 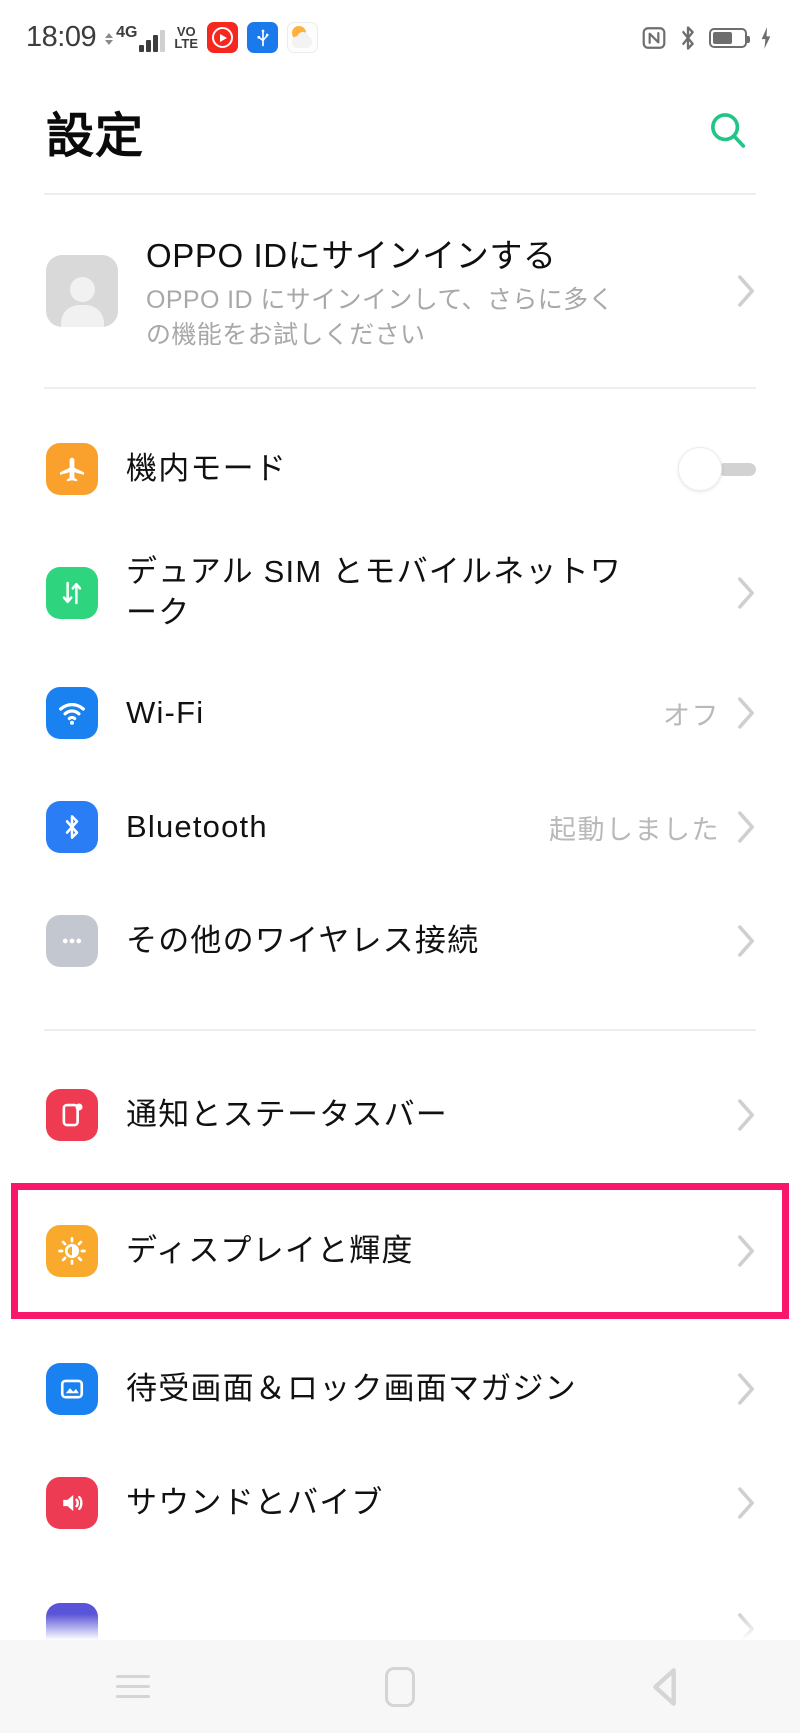 What do you see at coordinates (72, 593) in the screenshot?
I see `data-transfer-icon` at bounding box center [72, 593].